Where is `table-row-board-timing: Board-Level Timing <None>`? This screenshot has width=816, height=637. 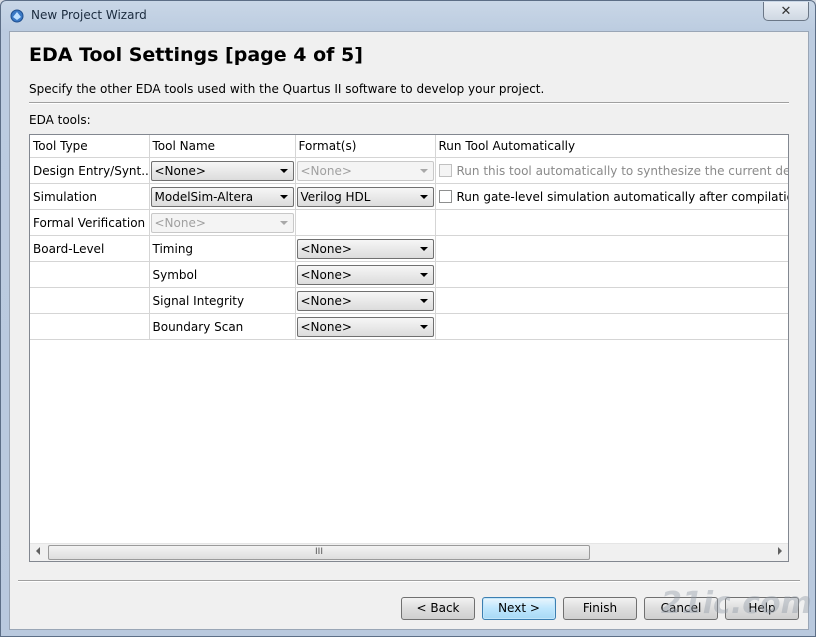 table-row-board-timing: Board-Level Timing <None> is located at coordinates (409, 248).